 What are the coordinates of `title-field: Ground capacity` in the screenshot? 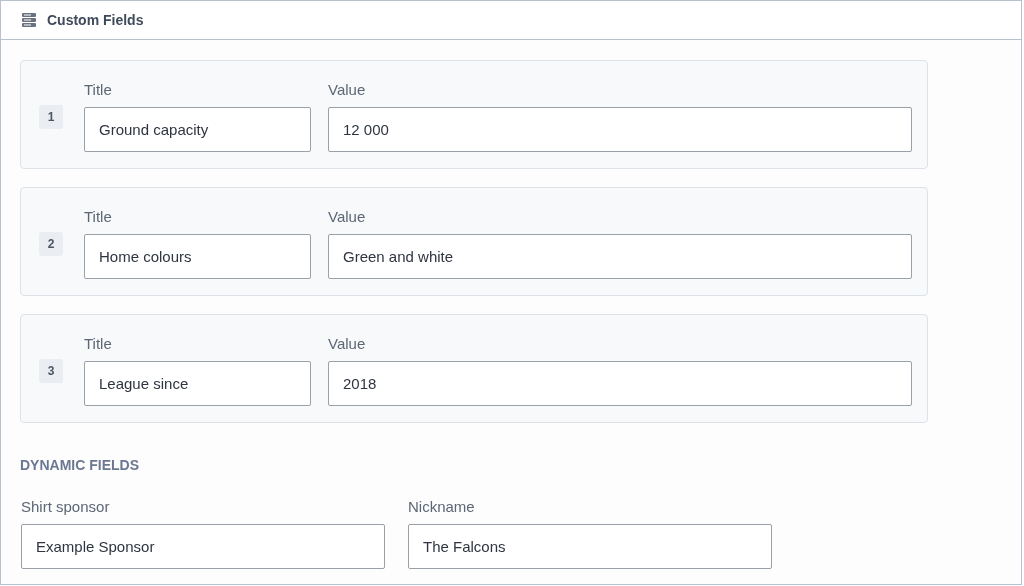 It's located at (197, 129).